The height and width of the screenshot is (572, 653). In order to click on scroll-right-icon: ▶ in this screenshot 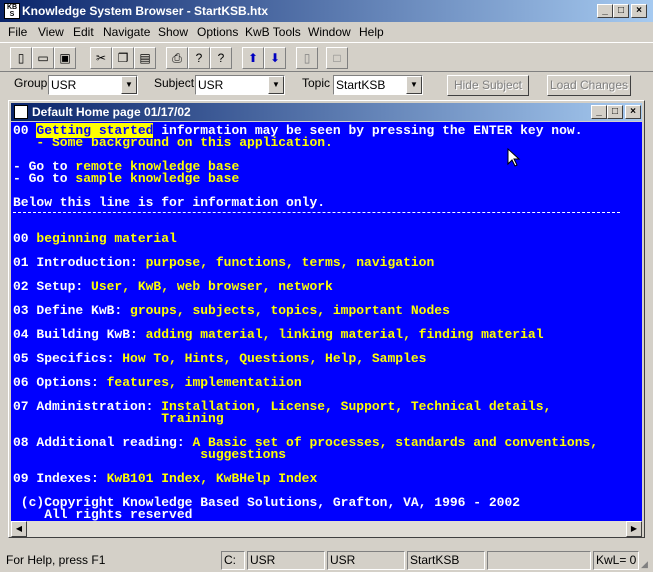, I will do `click(634, 529)`.